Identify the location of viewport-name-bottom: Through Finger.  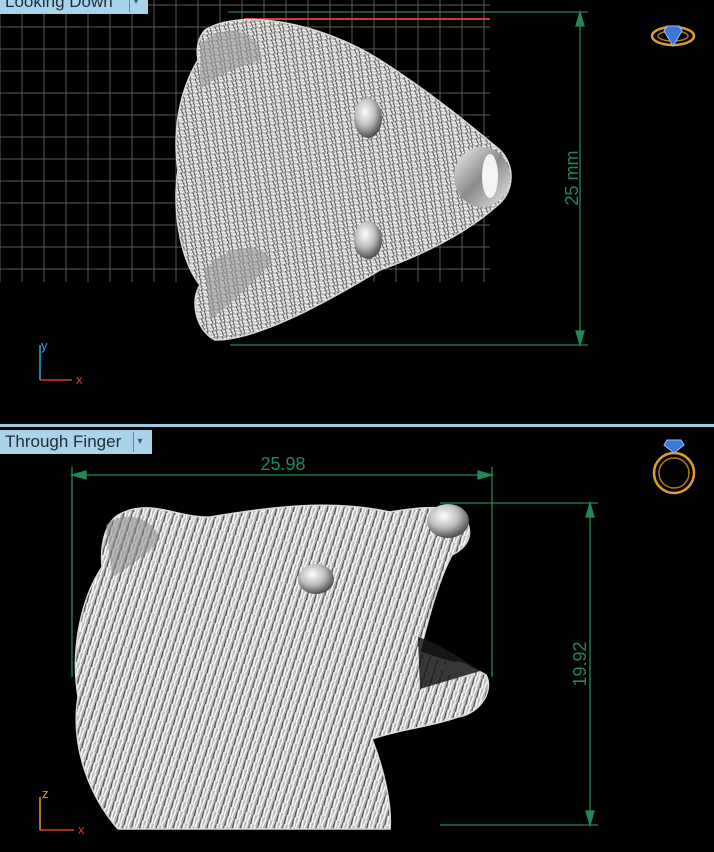
(63, 441).